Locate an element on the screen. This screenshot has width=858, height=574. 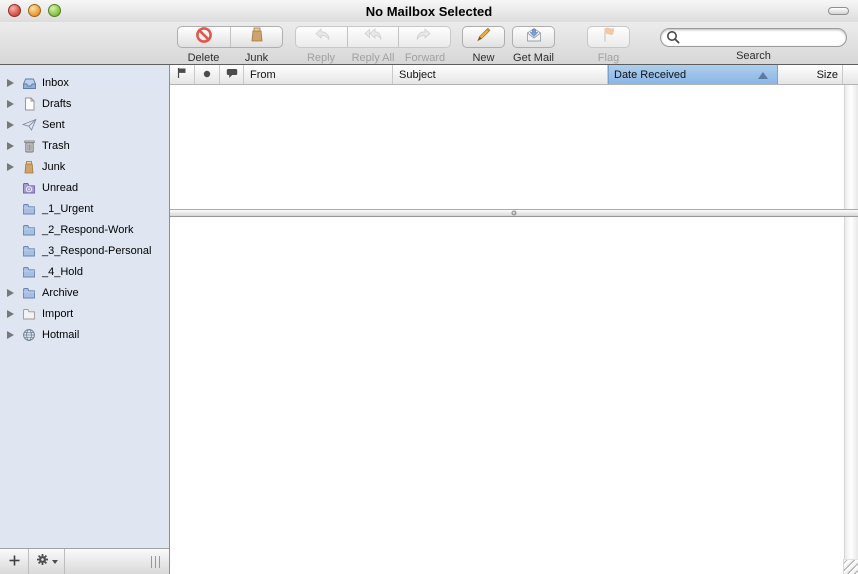
inbox-icon is located at coordinates (29, 82).